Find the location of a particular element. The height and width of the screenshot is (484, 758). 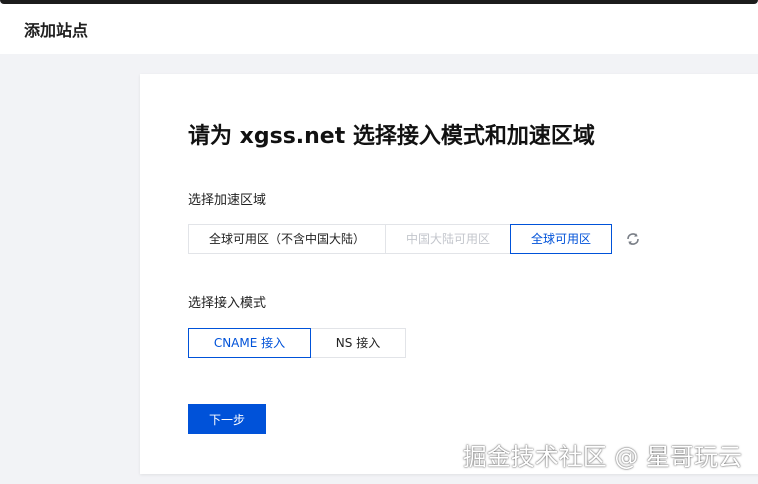

next-step-button: 下一步 is located at coordinates (227, 419).